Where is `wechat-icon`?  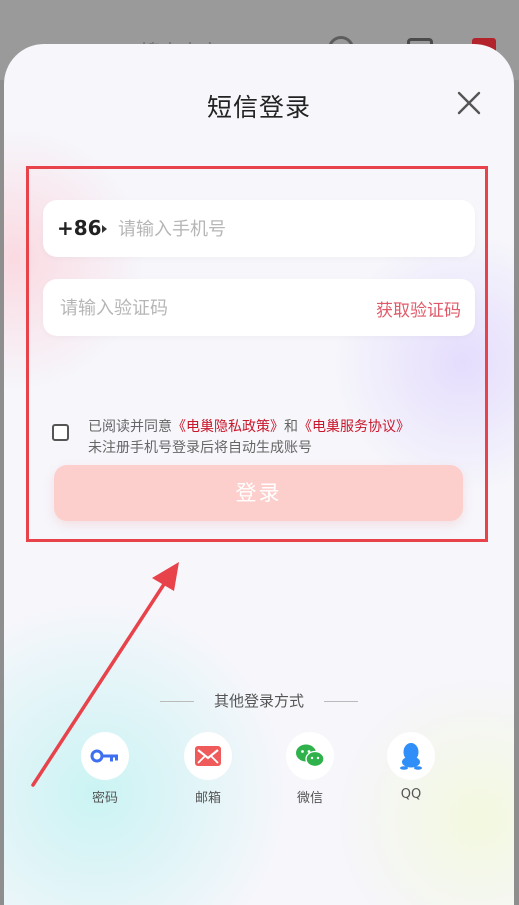
wechat-icon is located at coordinates (310, 756).